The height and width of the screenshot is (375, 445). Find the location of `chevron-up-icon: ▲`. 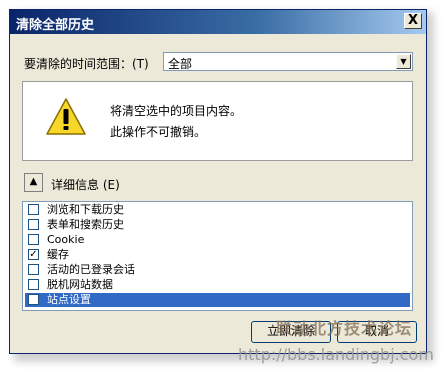

chevron-up-icon: ▲ is located at coordinates (33, 181).